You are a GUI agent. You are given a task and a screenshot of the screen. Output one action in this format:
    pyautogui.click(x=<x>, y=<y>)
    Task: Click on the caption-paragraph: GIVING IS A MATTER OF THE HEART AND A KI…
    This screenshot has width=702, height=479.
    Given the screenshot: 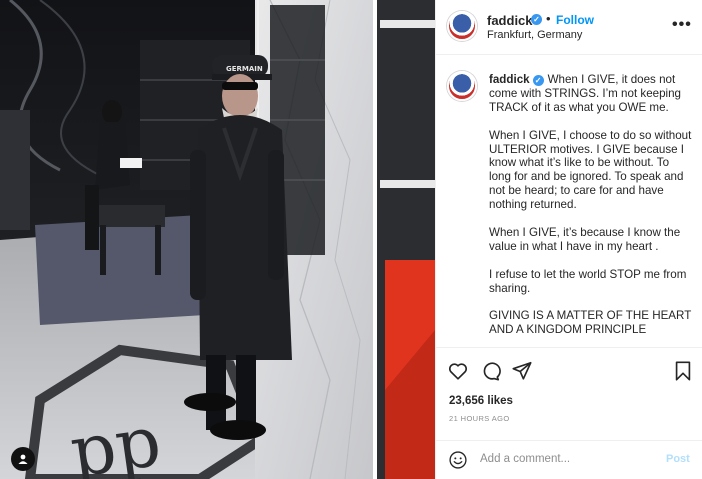 What is the action you would take?
    pyautogui.click(x=590, y=323)
    